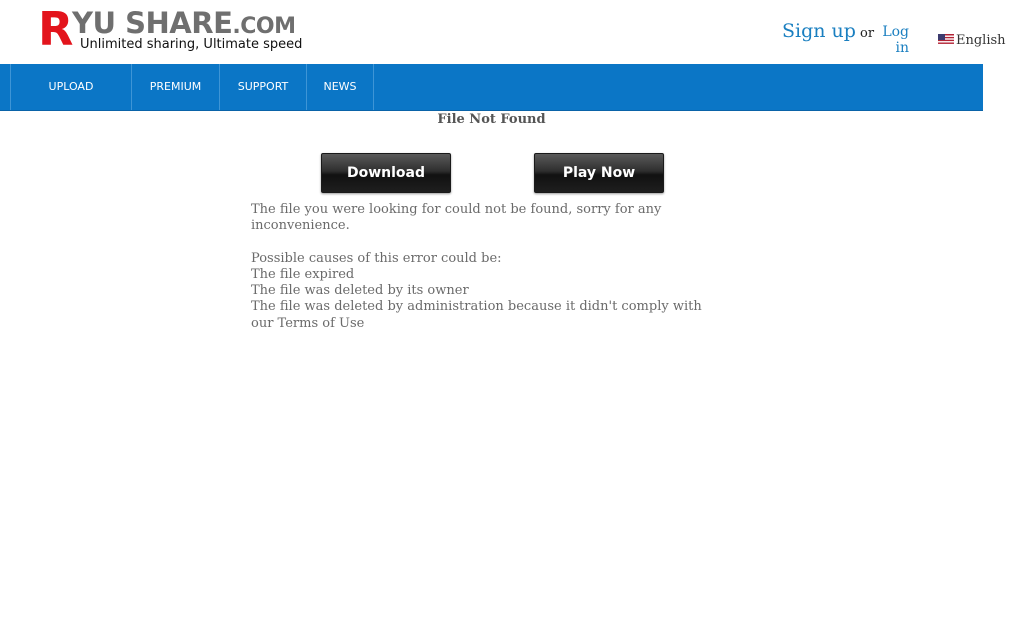 This screenshot has height=619, width=1024. I want to click on causes-heading: Possible causes of this error could be:, so click(376, 258).